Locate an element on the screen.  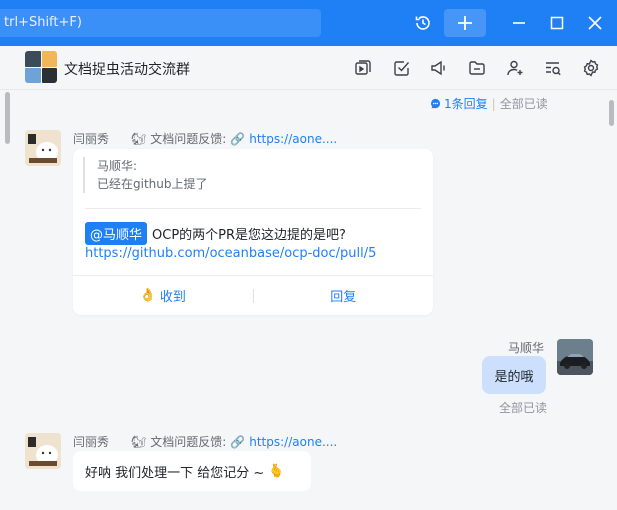
thread-meta: 1条回复 | 全部已读 is located at coordinates (489, 103).